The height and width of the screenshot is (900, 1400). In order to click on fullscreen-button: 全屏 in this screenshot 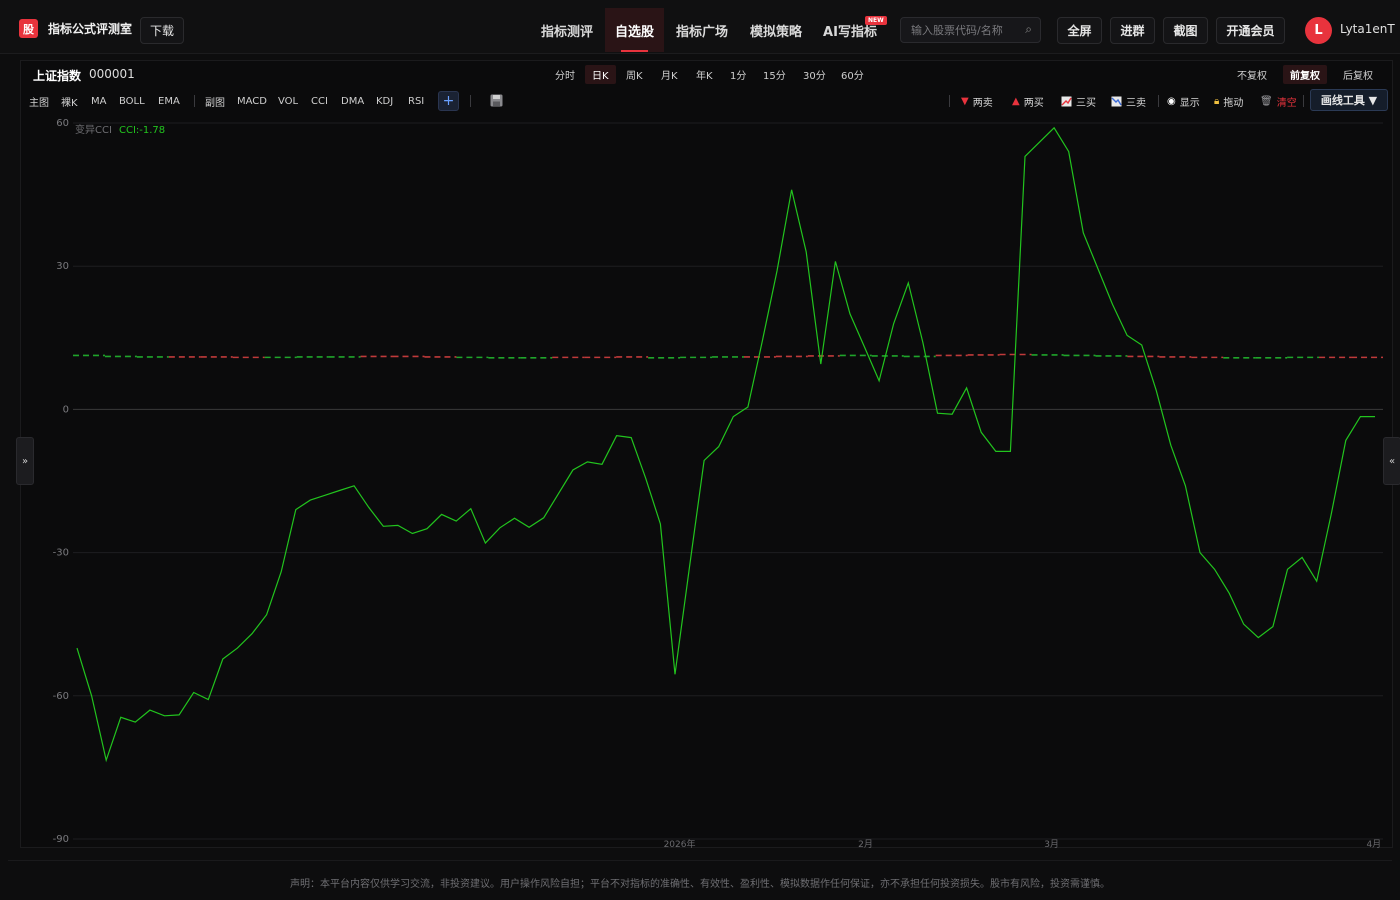, I will do `click(1079, 30)`.